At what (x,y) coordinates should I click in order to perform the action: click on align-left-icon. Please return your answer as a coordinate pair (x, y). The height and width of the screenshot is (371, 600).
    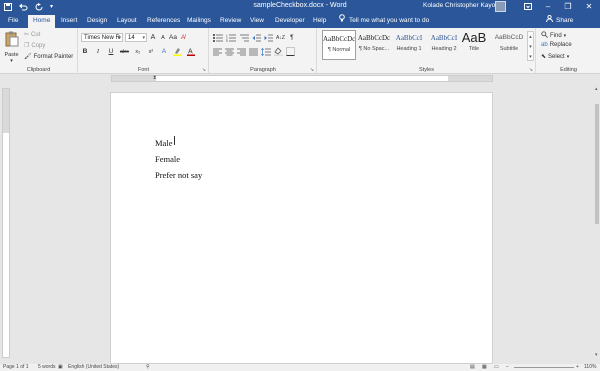
    Looking at the image, I should click on (217, 51).